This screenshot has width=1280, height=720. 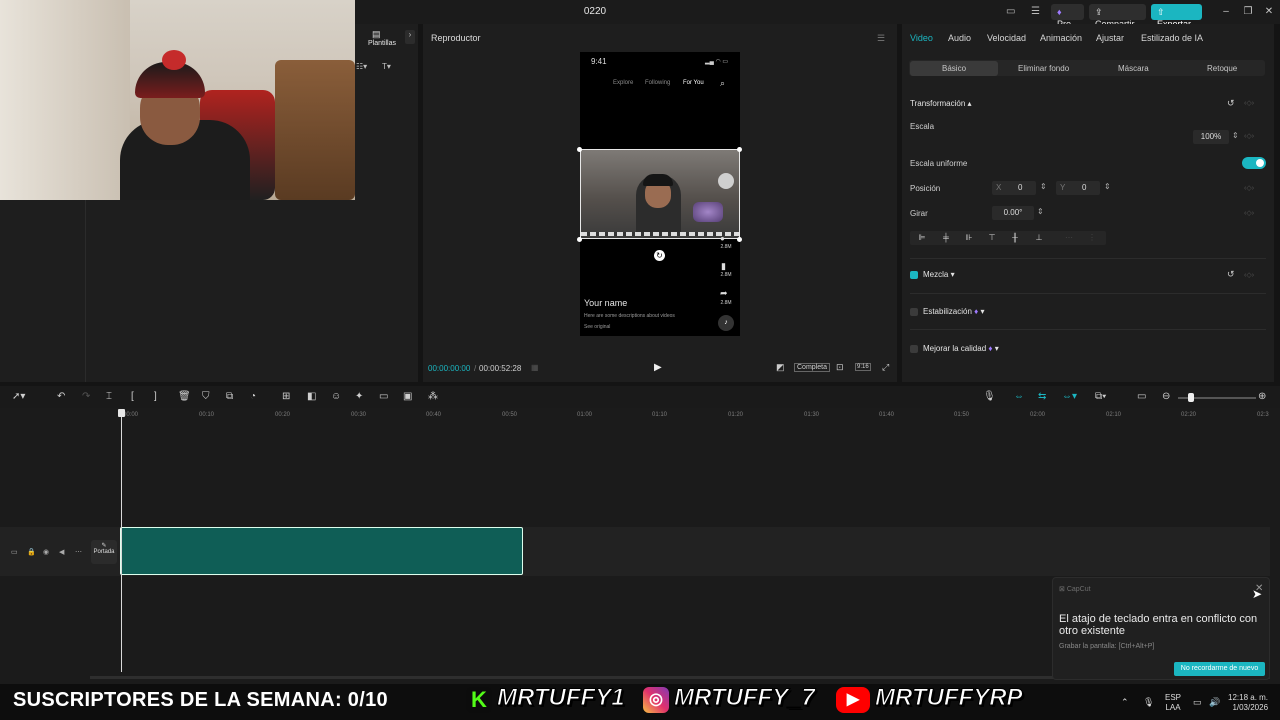 What do you see at coordinates (1040, 211) in the screenshot?
I see `rotate-stepper: ⇕` at bounding box center [1040, 211].